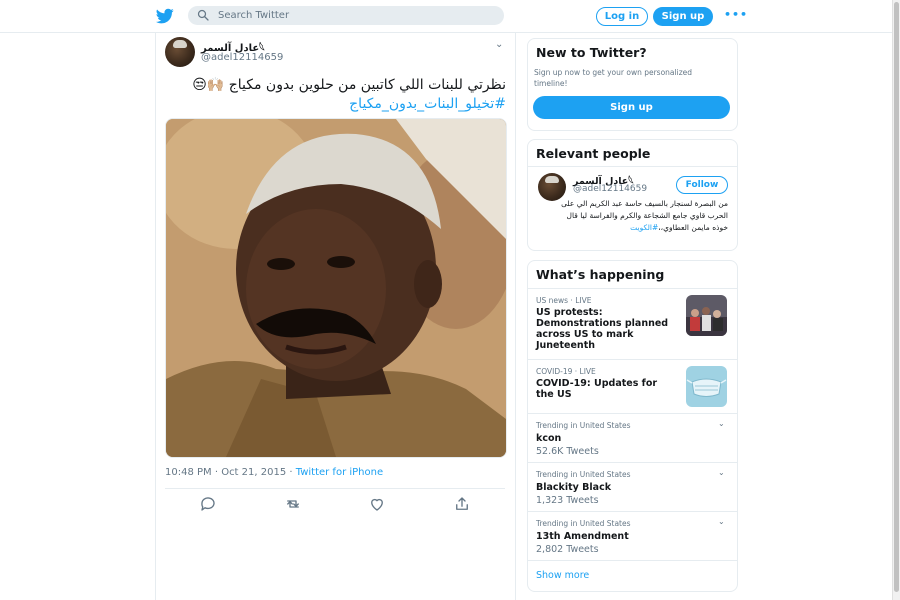  What do you see at coordinates (582, 536) in the screenshot?
I see `trend-topic: 13th Amendment` at bounding box center [582, 536].